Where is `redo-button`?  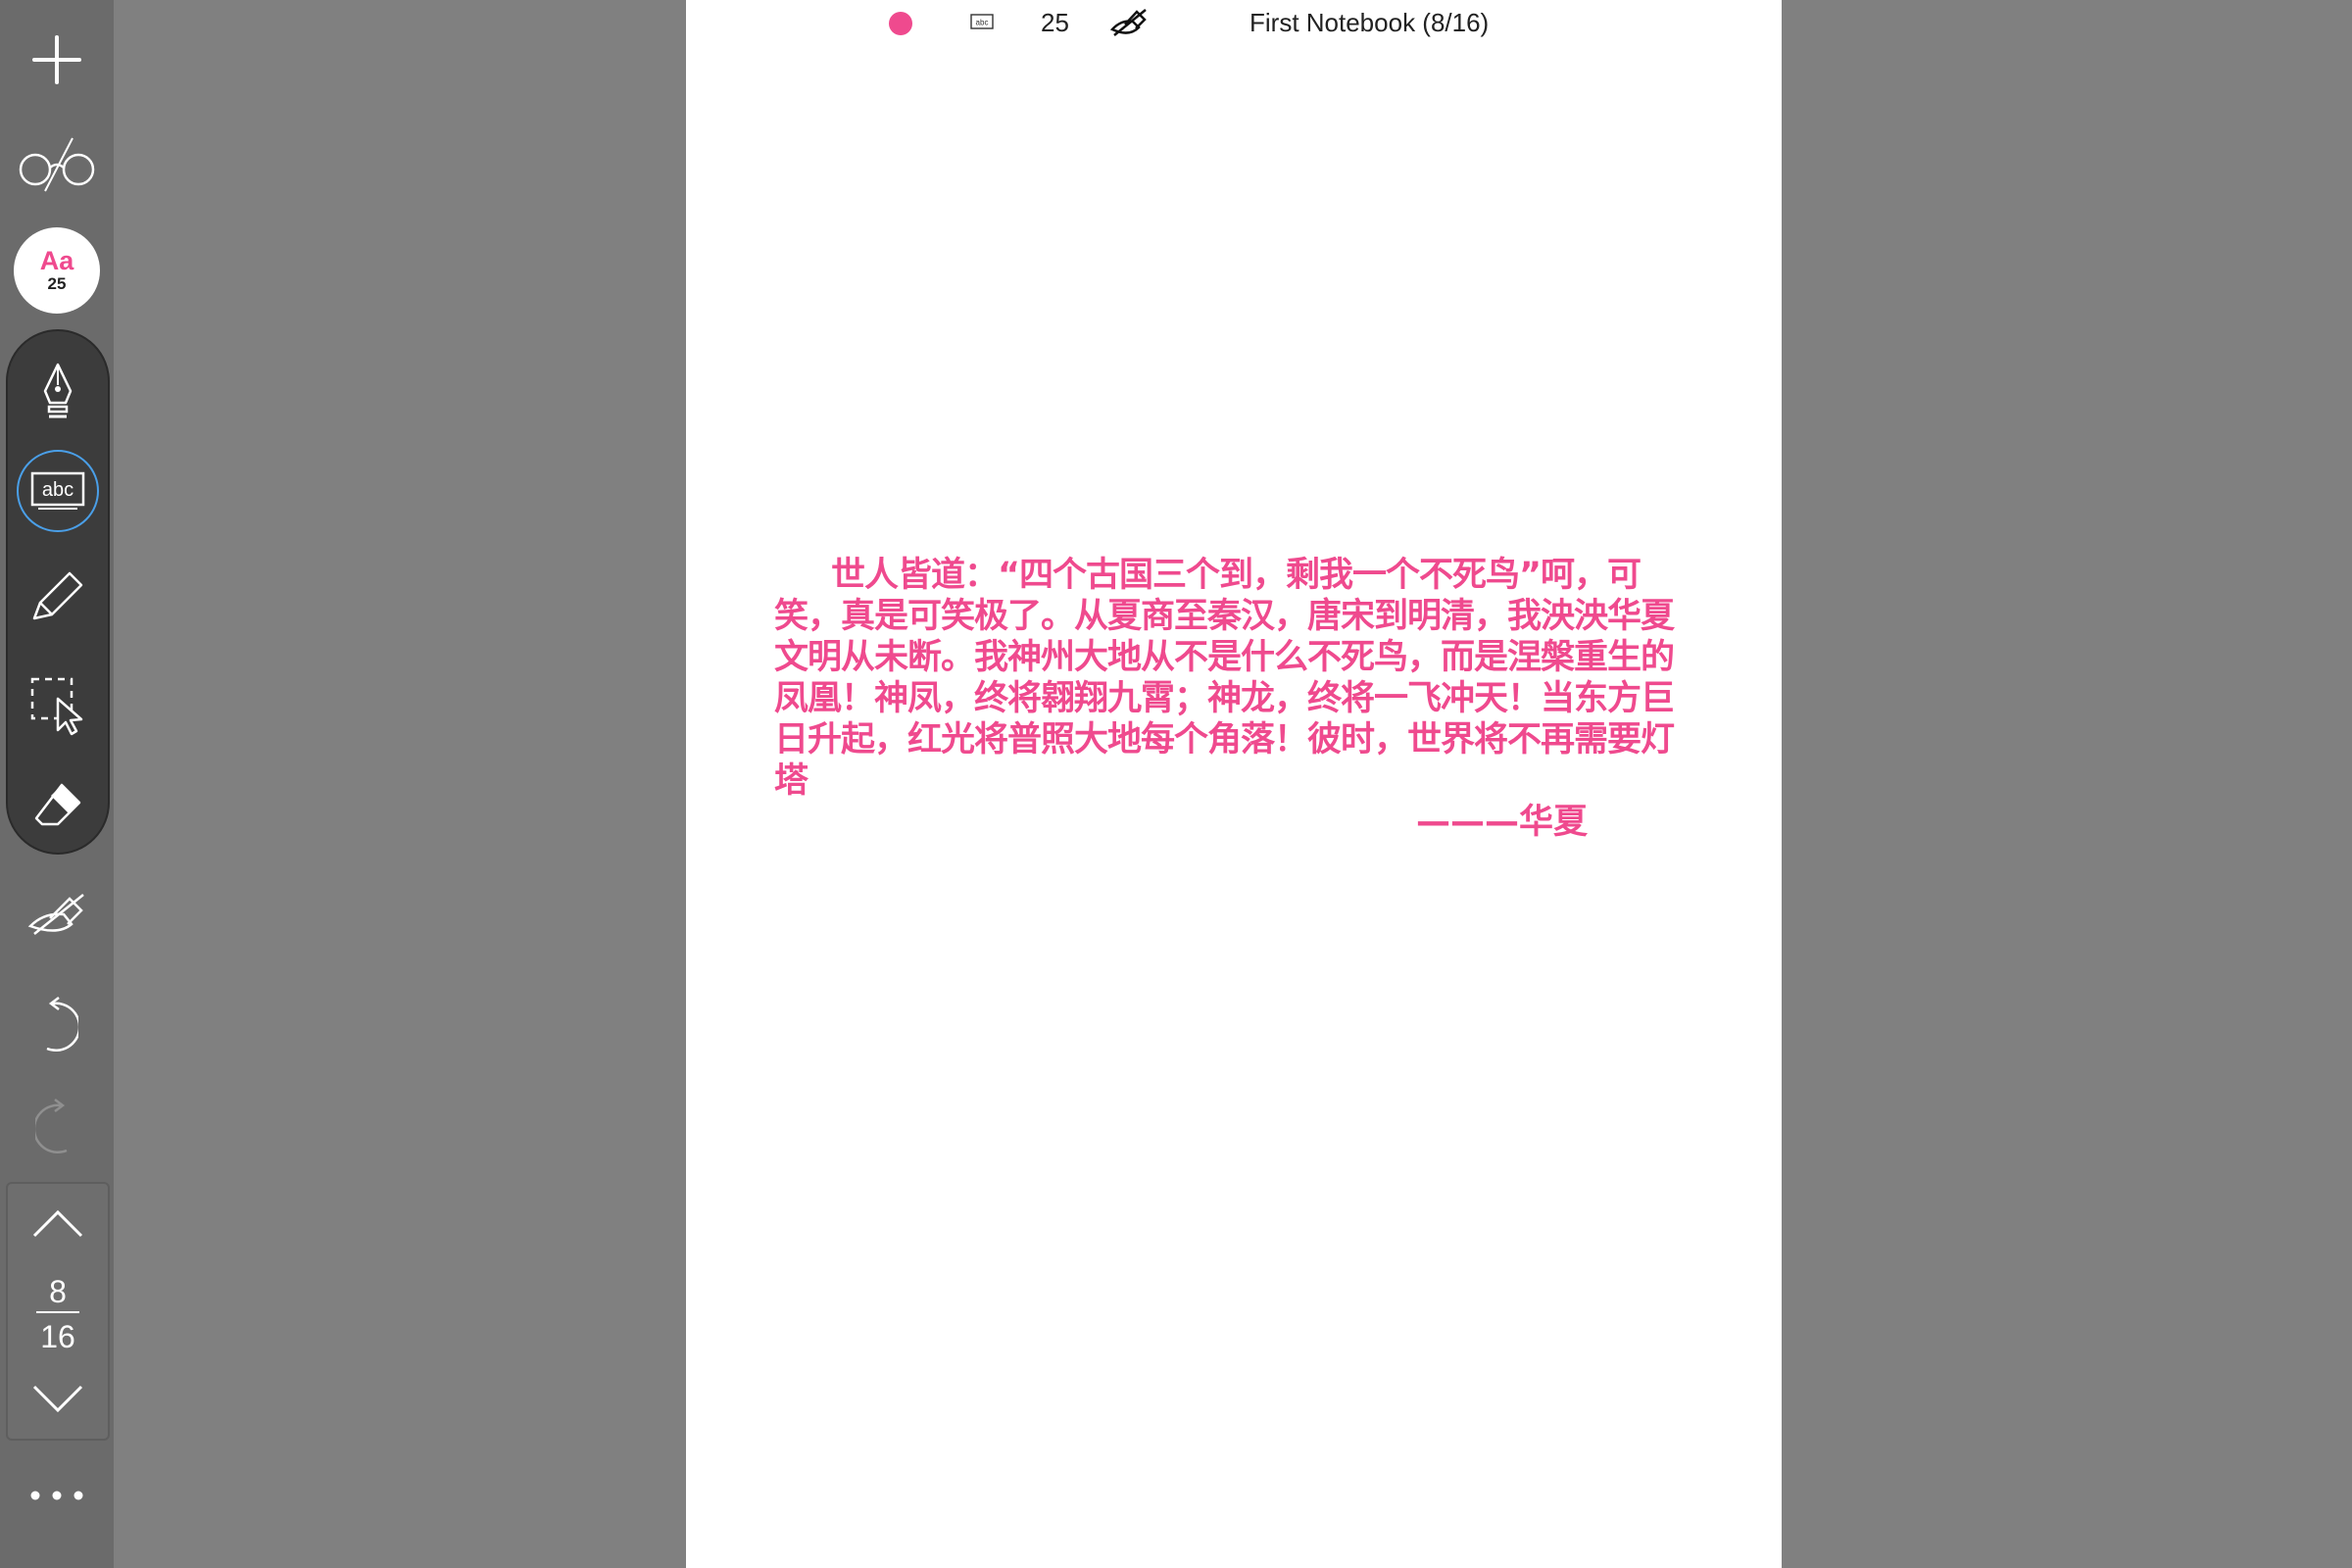 redo-button is located at coordinates (57, 1127).